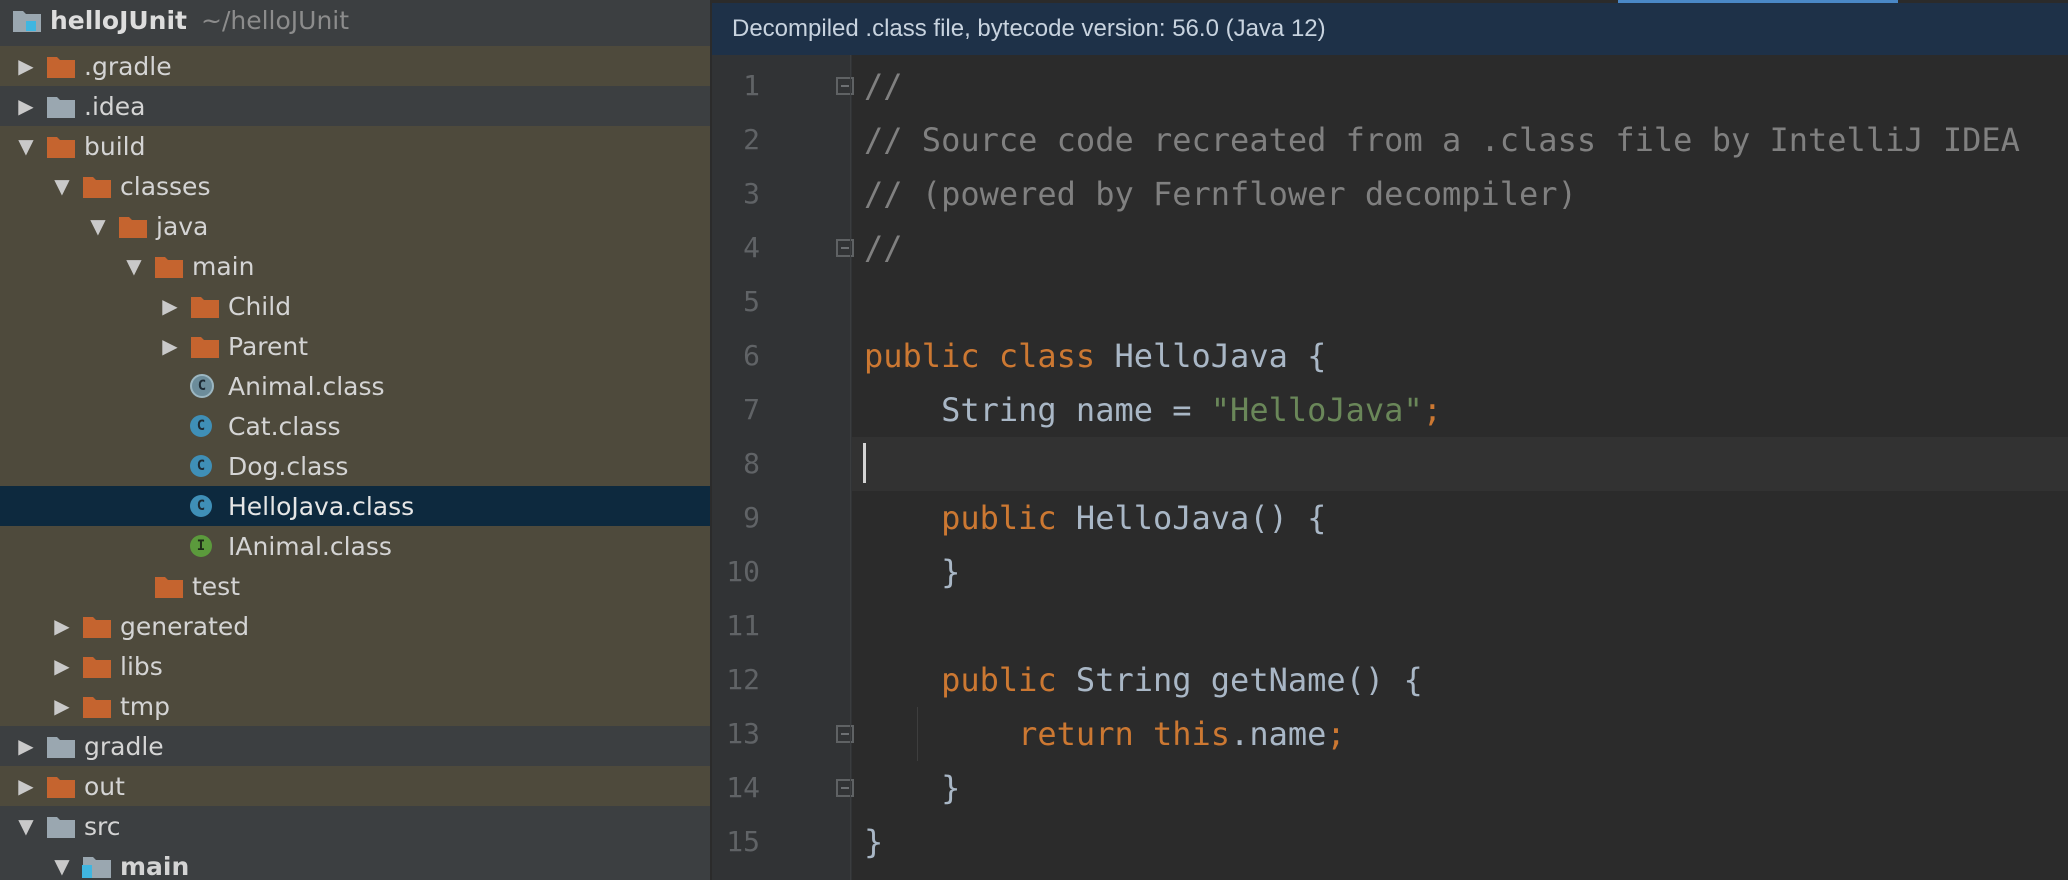 The image size is (2068, 880). I want to click on code-token: public class, so click(989, 356).